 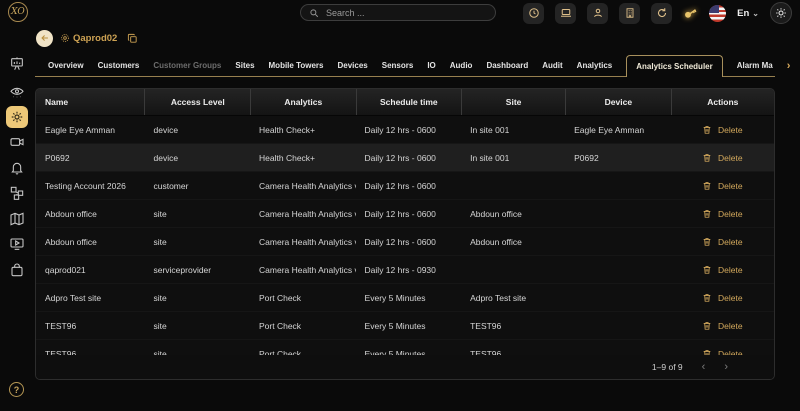 What do you see at coordinates (17, 270) in the screenshot?
I see `sidebar-item-assets-bag-icon` at bounding box center [17, 270].